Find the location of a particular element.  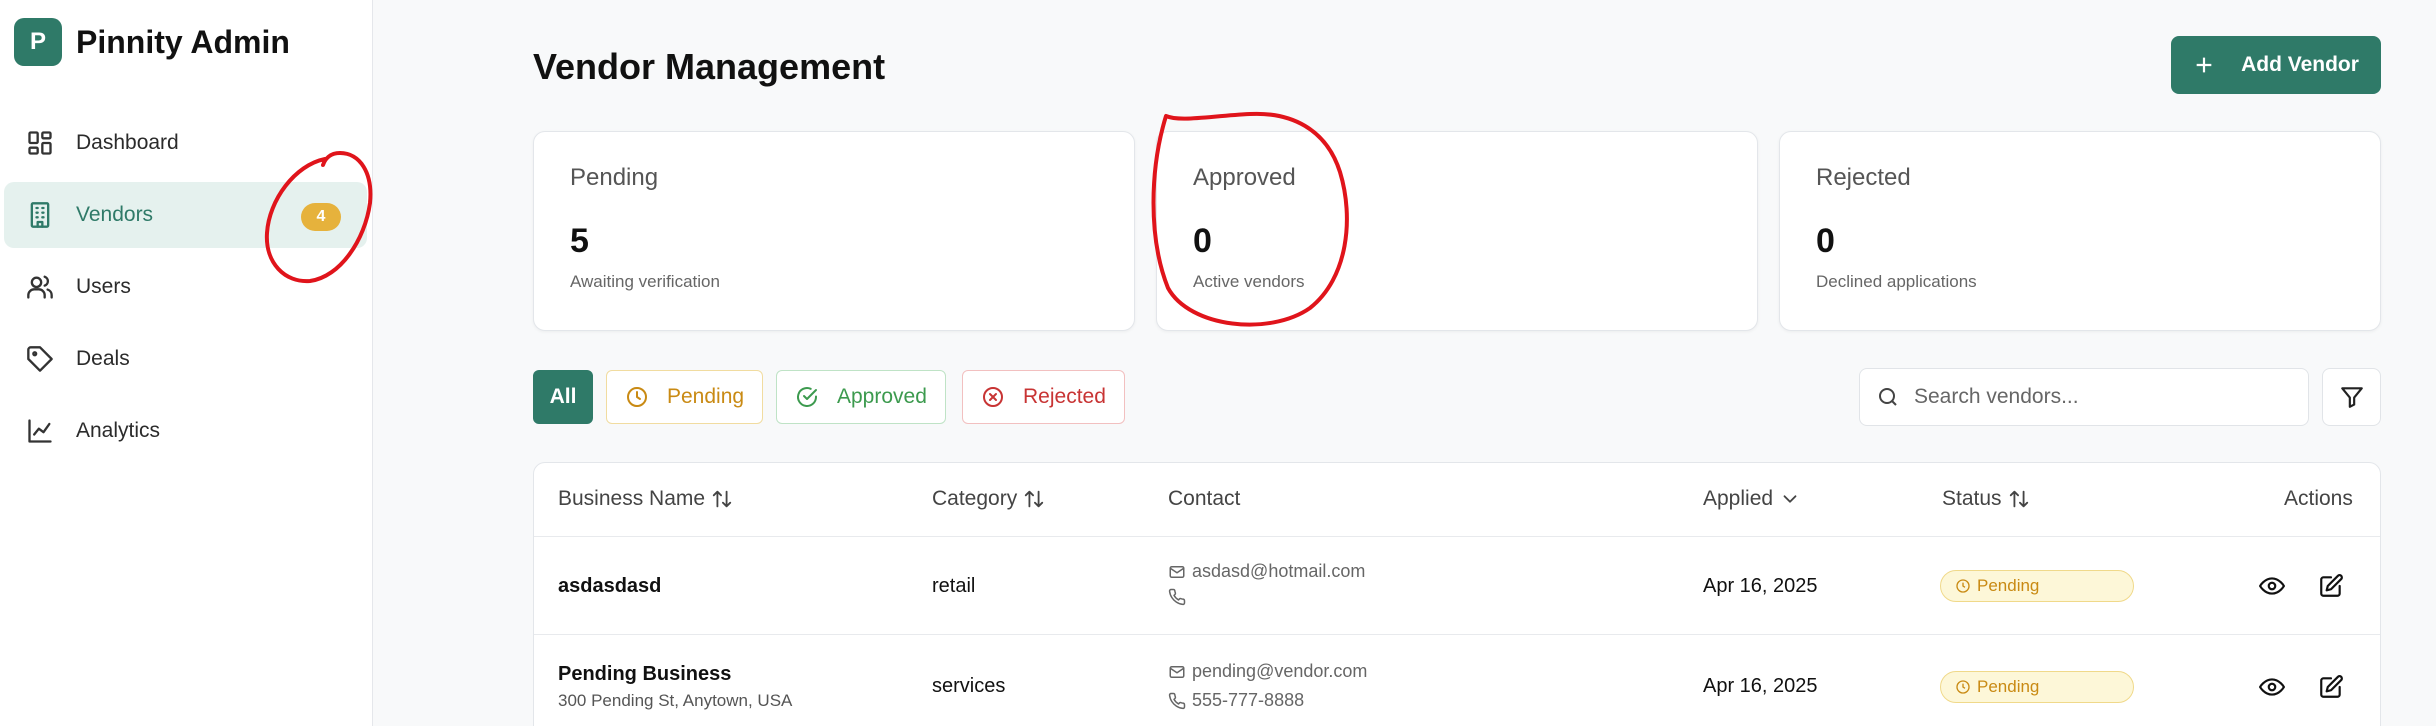

filter-all-button: All is located at coordinates (563, 397).